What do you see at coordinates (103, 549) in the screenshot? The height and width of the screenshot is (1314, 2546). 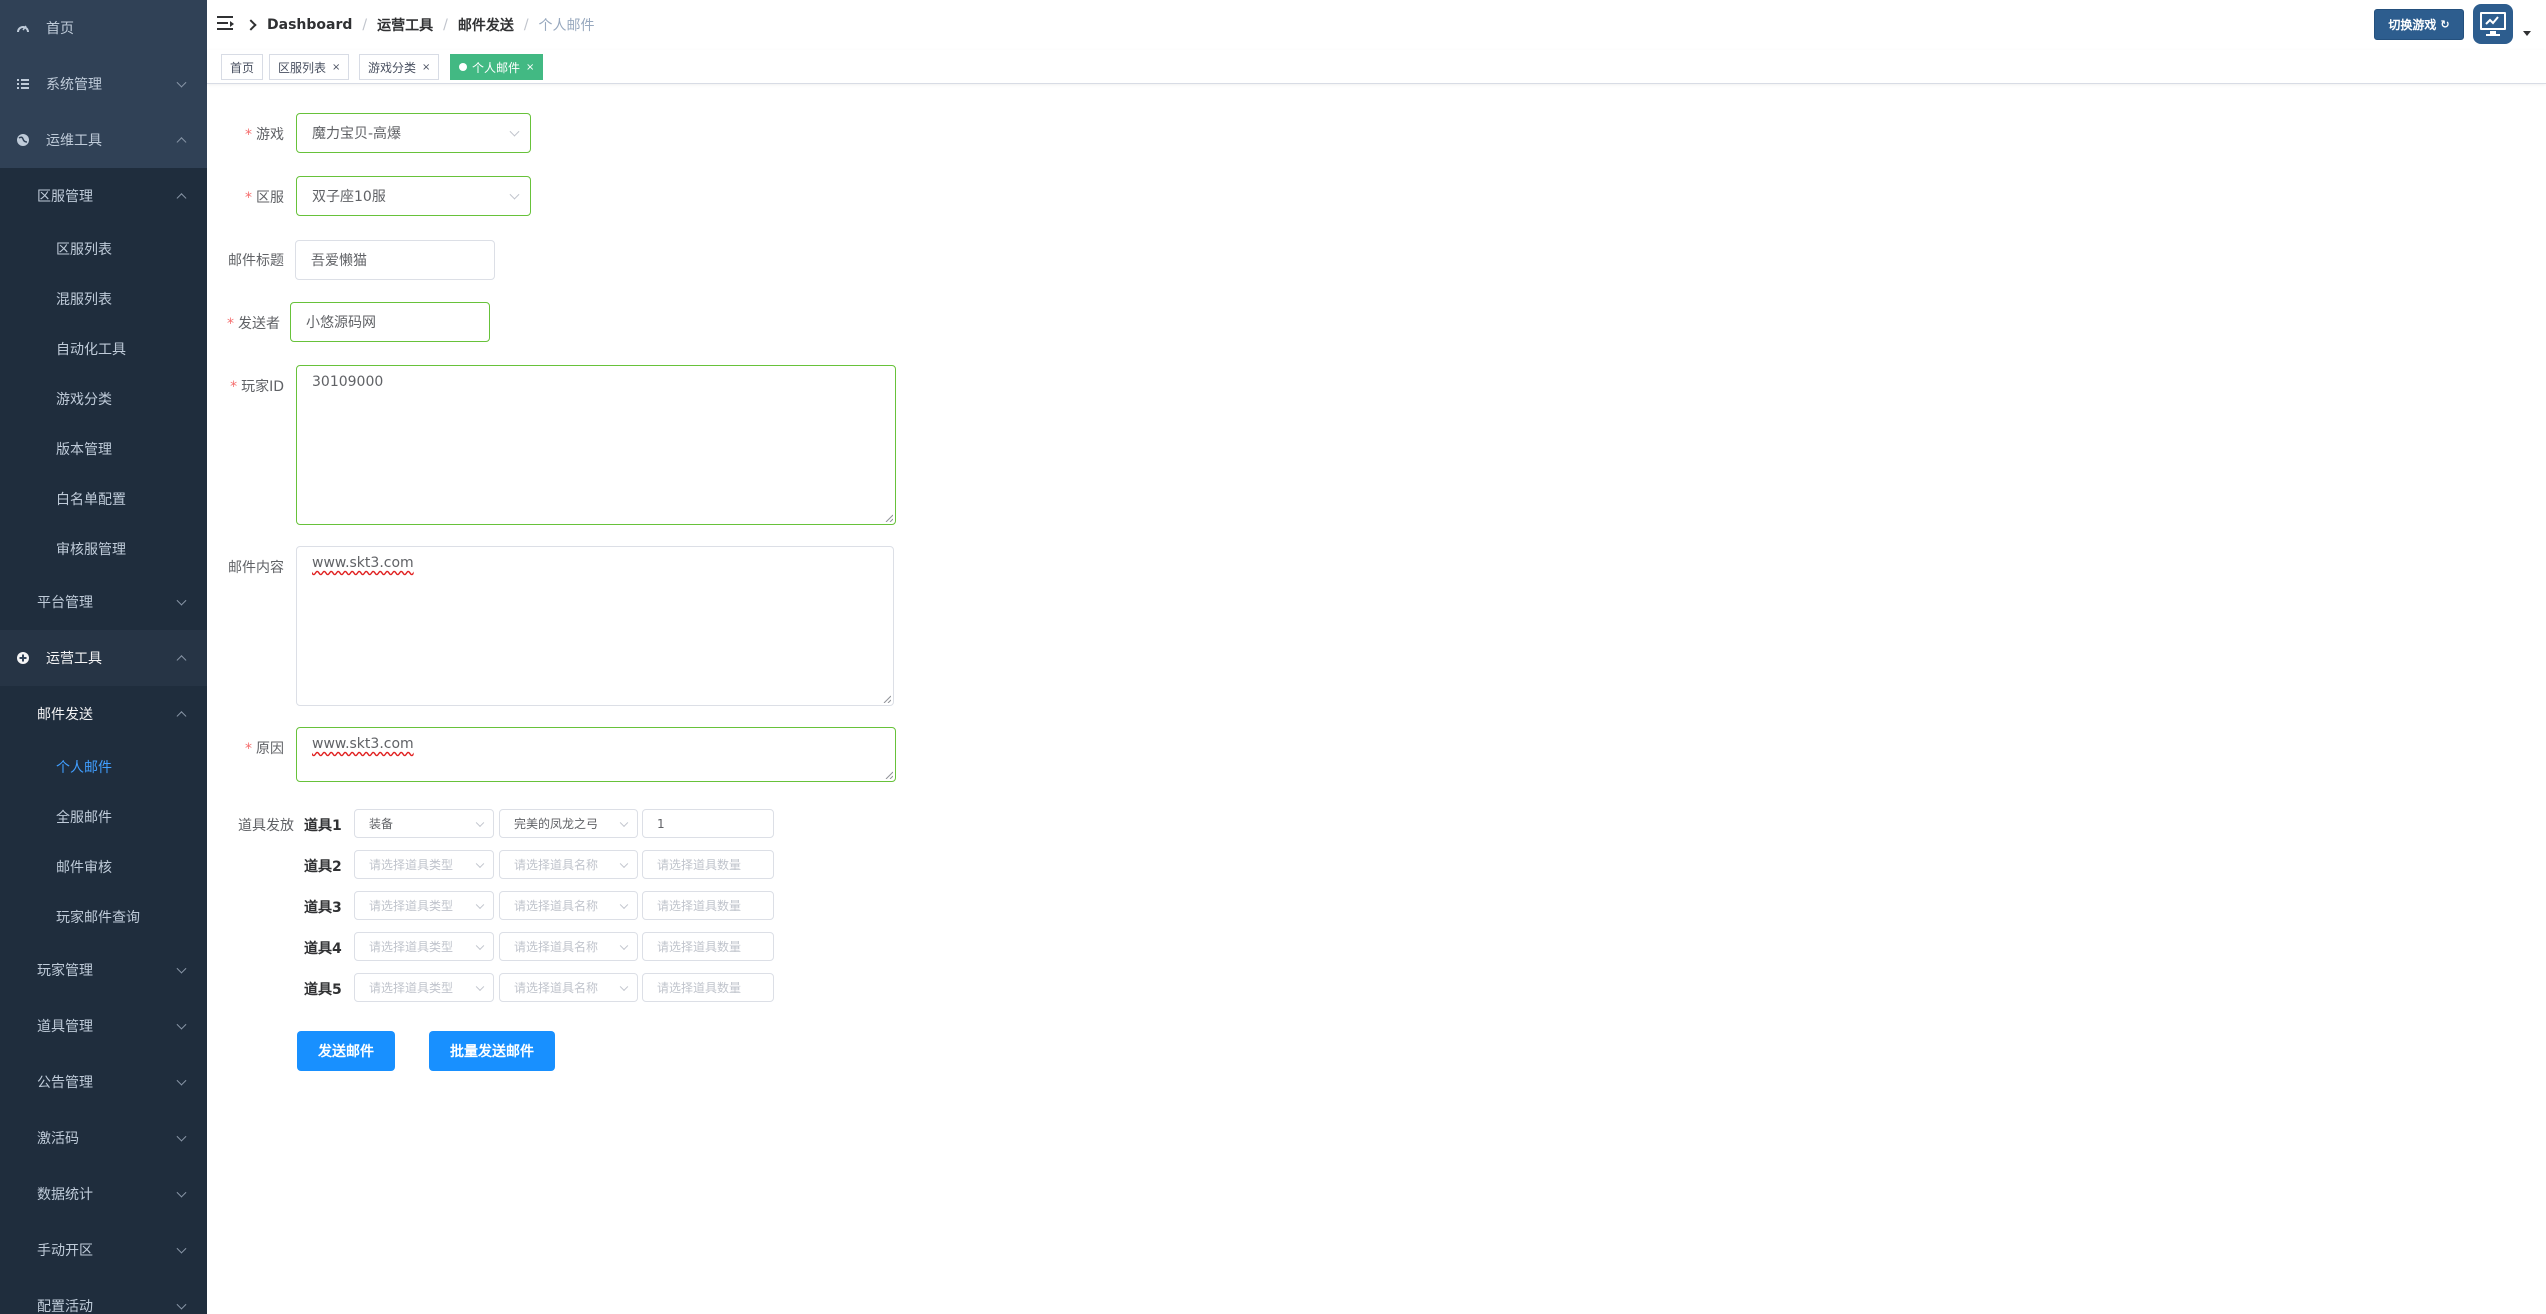 I see `sidebar-item-review-server: 审核服管理` at bounding box center [103, 549].